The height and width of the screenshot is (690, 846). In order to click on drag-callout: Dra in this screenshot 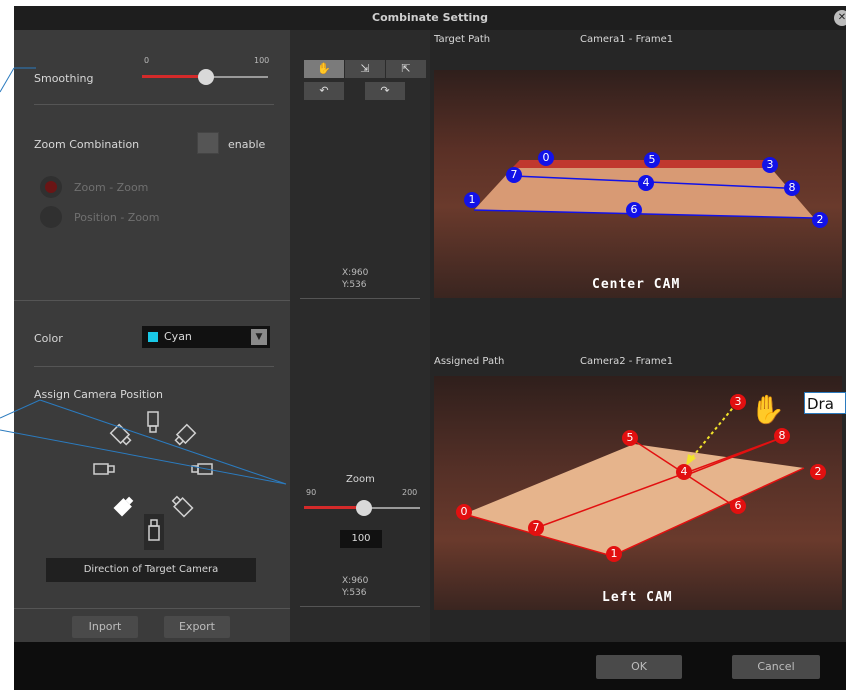, I will do `click(825, 403)`.